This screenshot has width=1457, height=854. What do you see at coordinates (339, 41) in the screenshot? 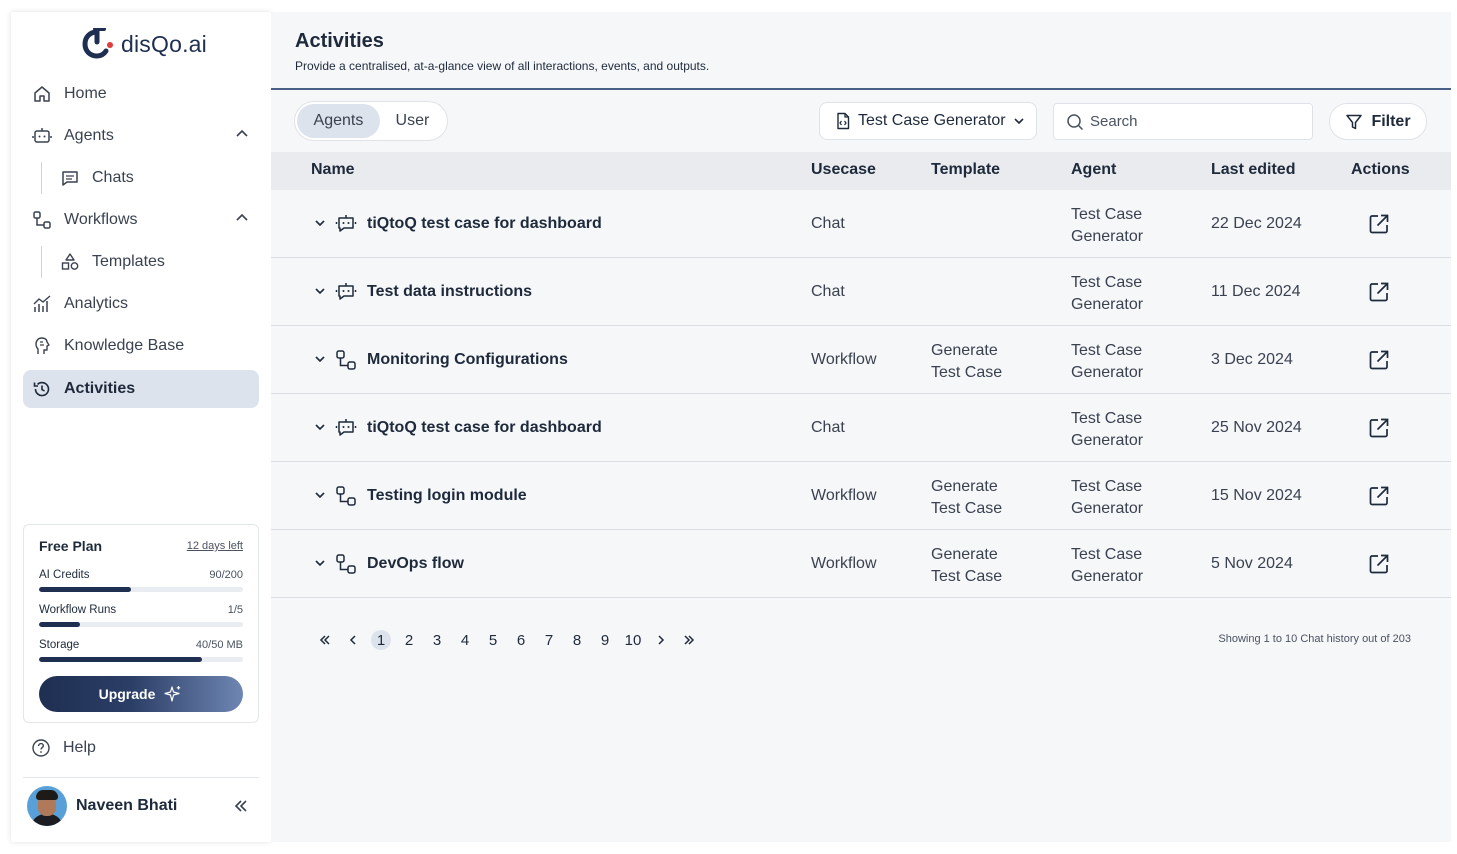
I see `page-title: Activities` at bounding box center [339, 41].